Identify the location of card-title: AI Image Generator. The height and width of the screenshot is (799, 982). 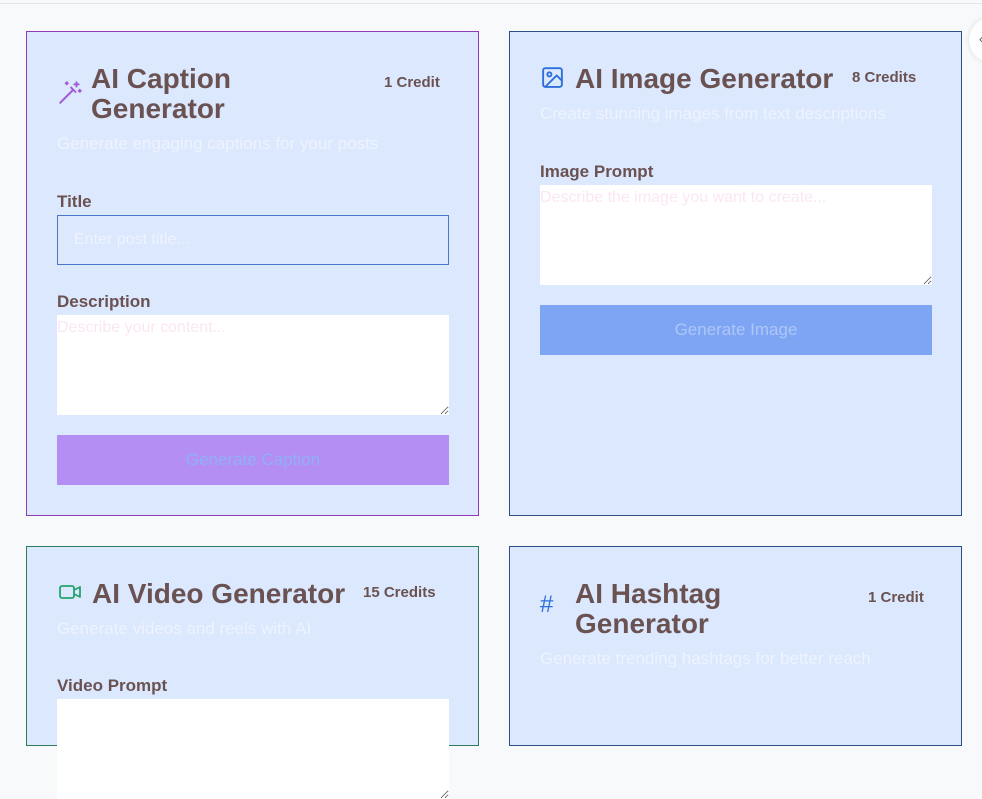
(704, 78).